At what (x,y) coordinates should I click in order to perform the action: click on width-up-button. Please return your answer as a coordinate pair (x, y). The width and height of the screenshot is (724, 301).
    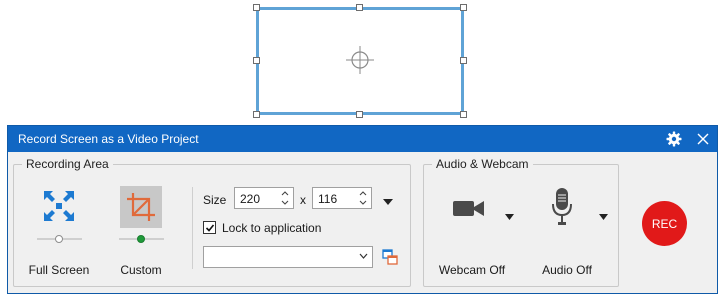
    Looking at the image, I should click on (285, 193).